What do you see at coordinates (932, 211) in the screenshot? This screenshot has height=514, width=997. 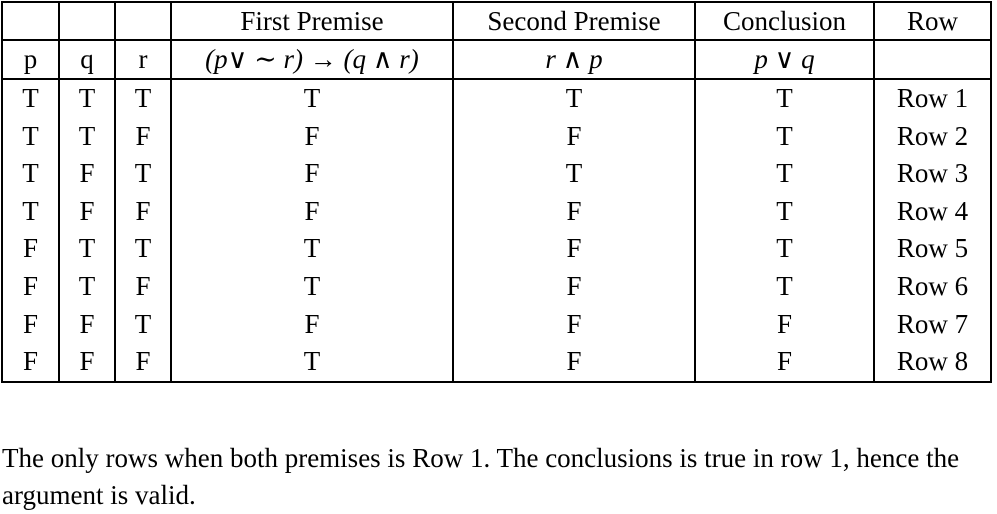 I see `cell-row-label: Row 4` at bounding box center [932, 211].